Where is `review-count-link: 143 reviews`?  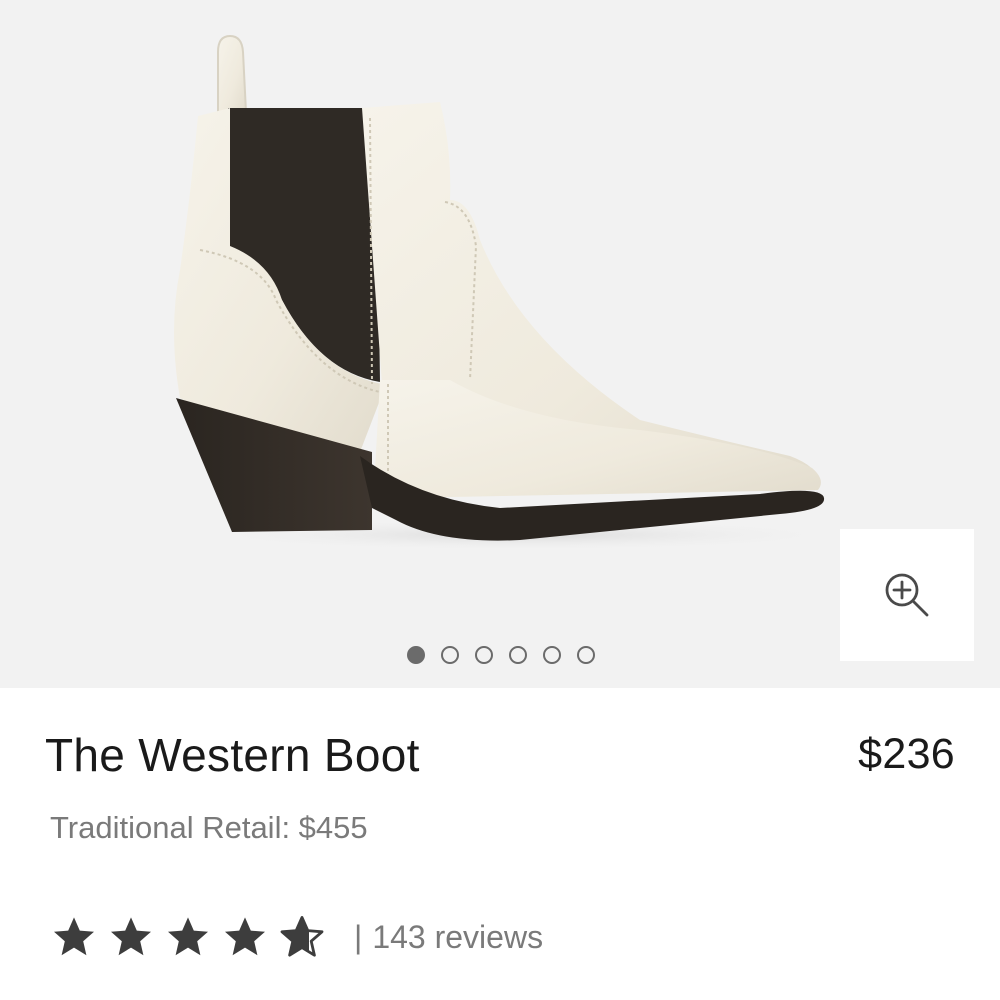
review-count-link: 143 reviews is located at coordinates (457, 937).